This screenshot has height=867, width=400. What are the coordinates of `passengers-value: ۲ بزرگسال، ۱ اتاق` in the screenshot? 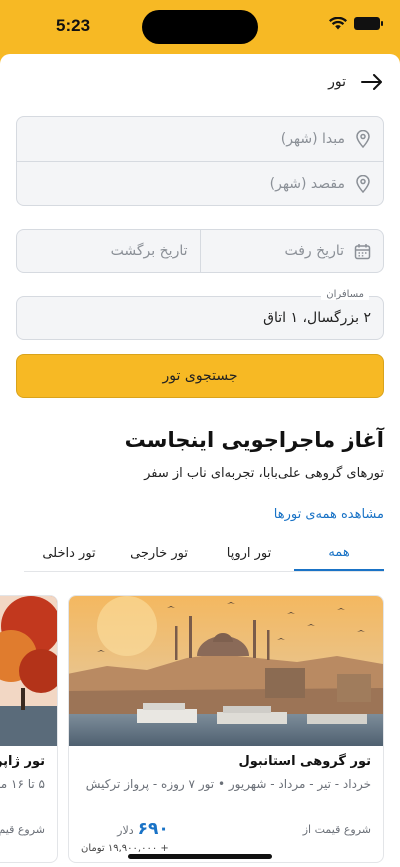 It's located at (317, 318).